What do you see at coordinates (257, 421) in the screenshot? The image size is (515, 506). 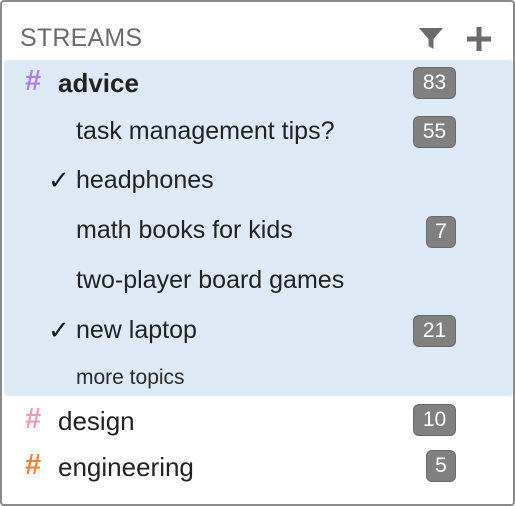 I see `stream-row-design: # design 10` at bounding box center [257, 421].